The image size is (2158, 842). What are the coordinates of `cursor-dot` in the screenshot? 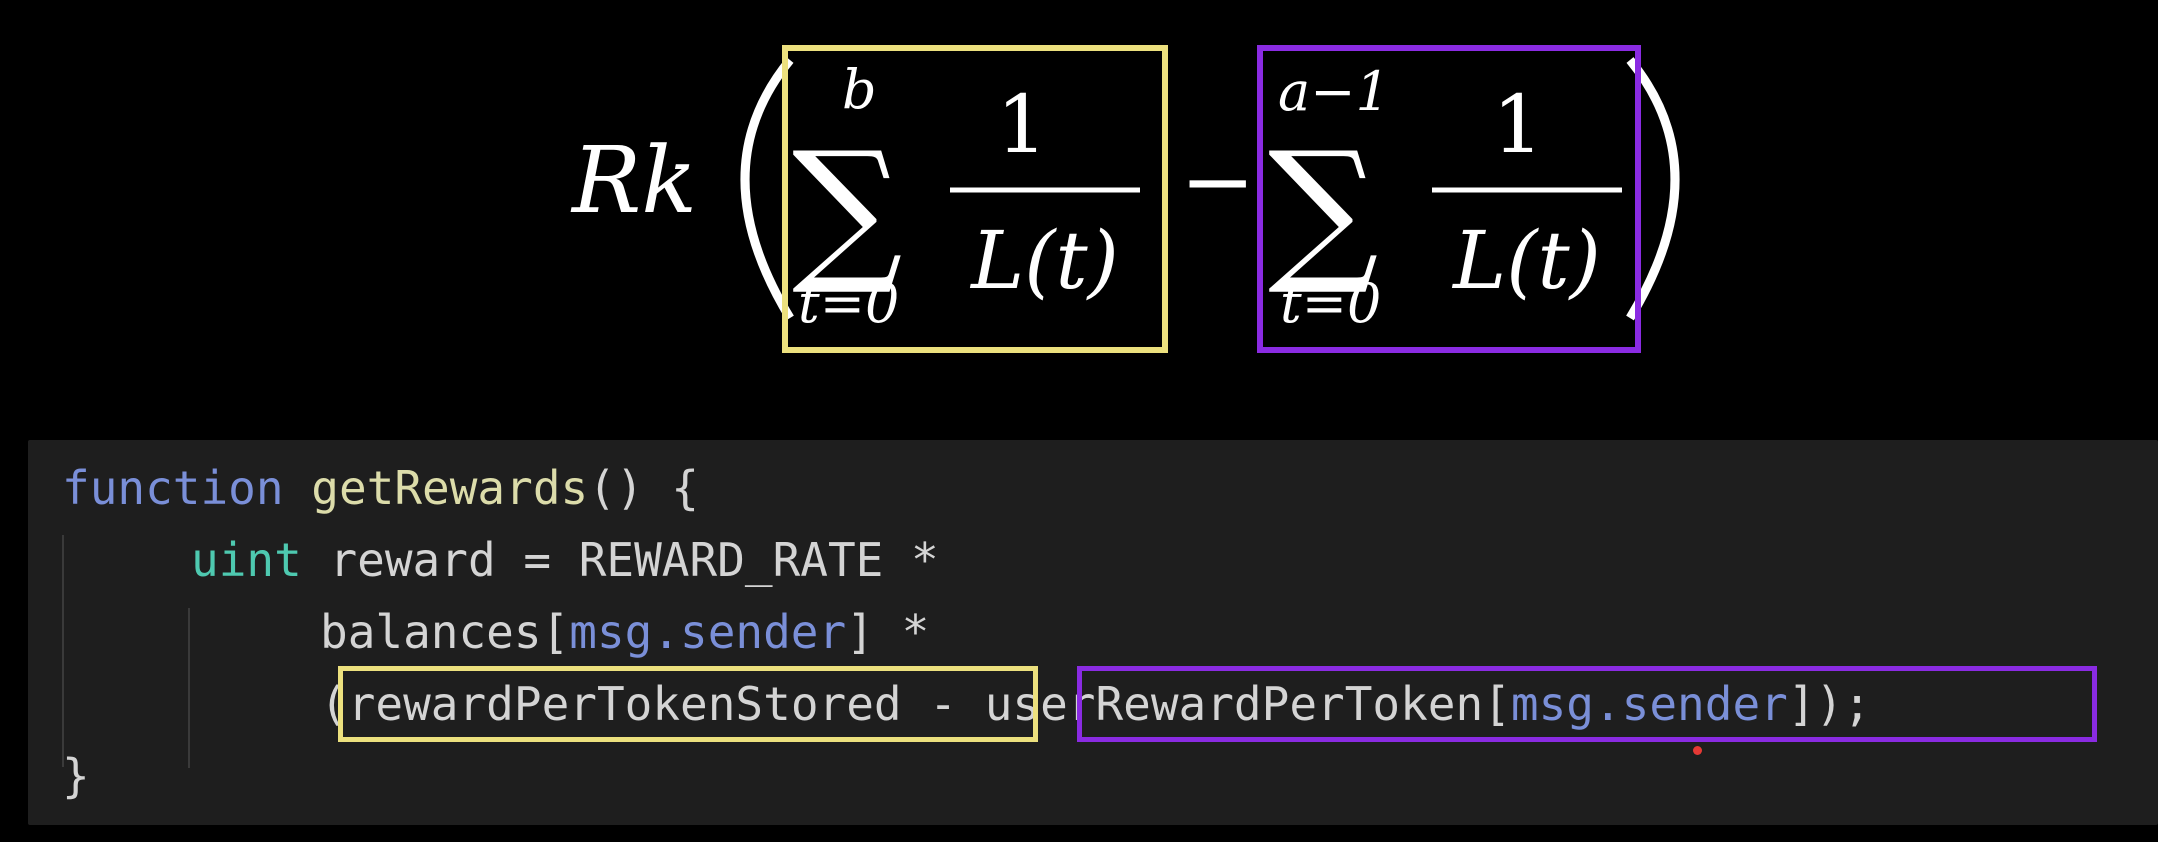 It's located at (1697, 750).